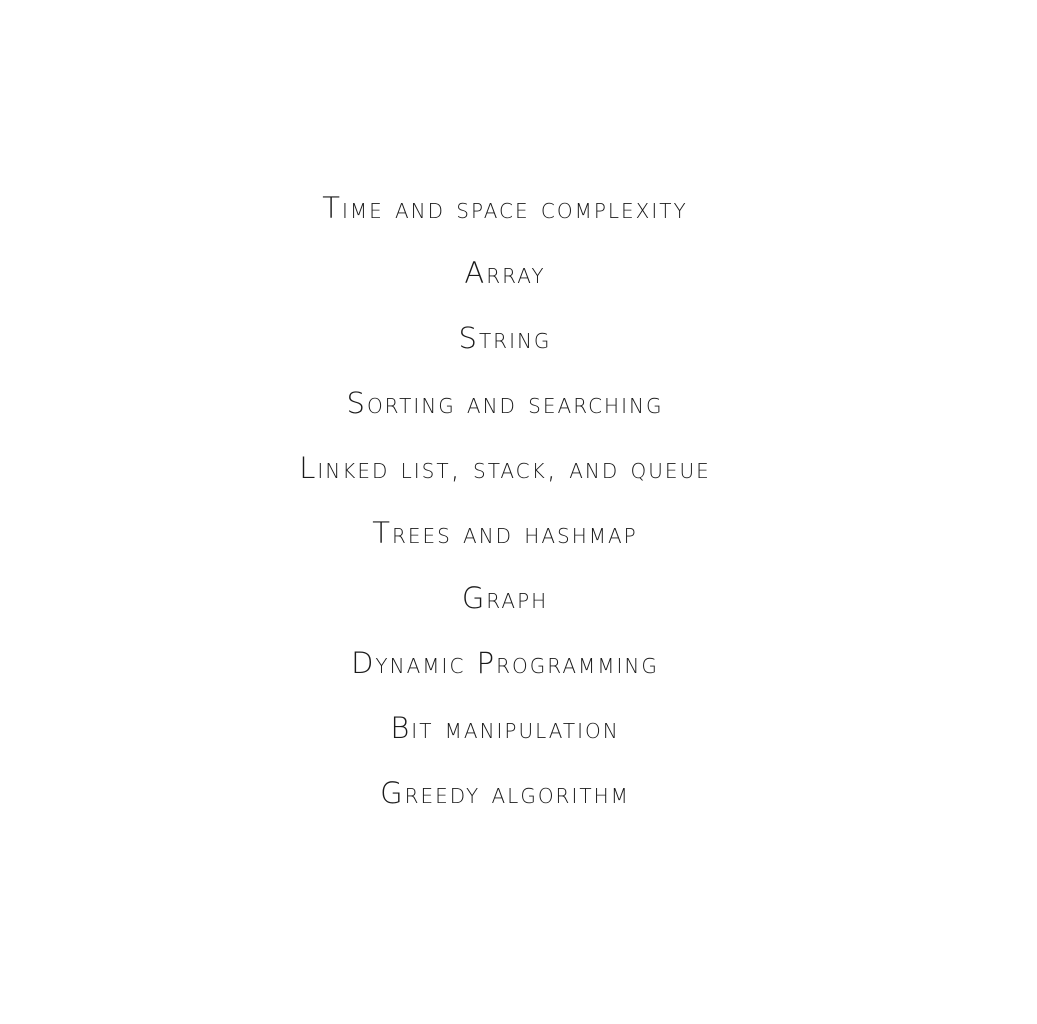 The height and width of the screenshot is (1024, 1037). Describe the element at coordinates (505, 403) in the screenshot. I see `topic-item: Sorting and searching` at that location.